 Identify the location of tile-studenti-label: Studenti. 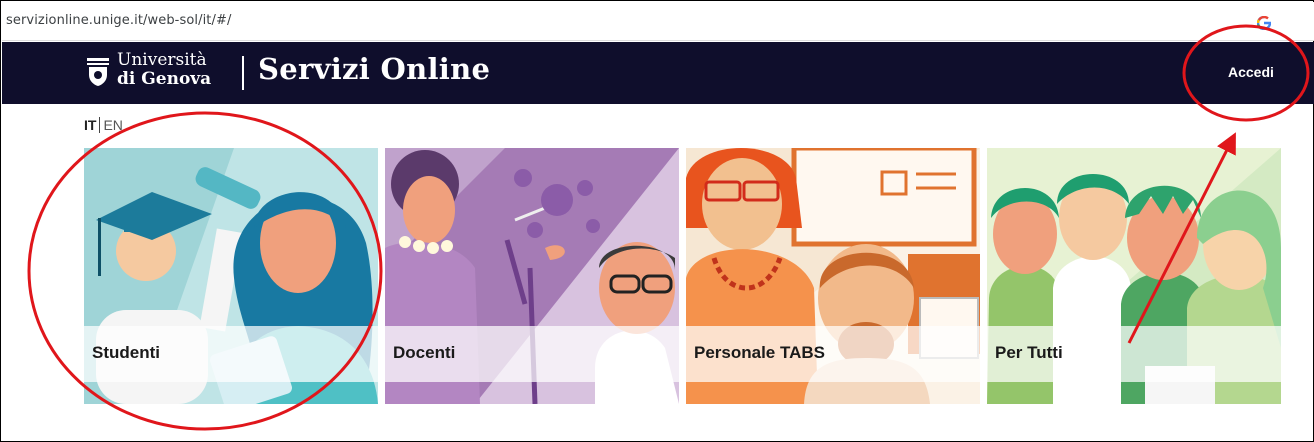
(126, 353).